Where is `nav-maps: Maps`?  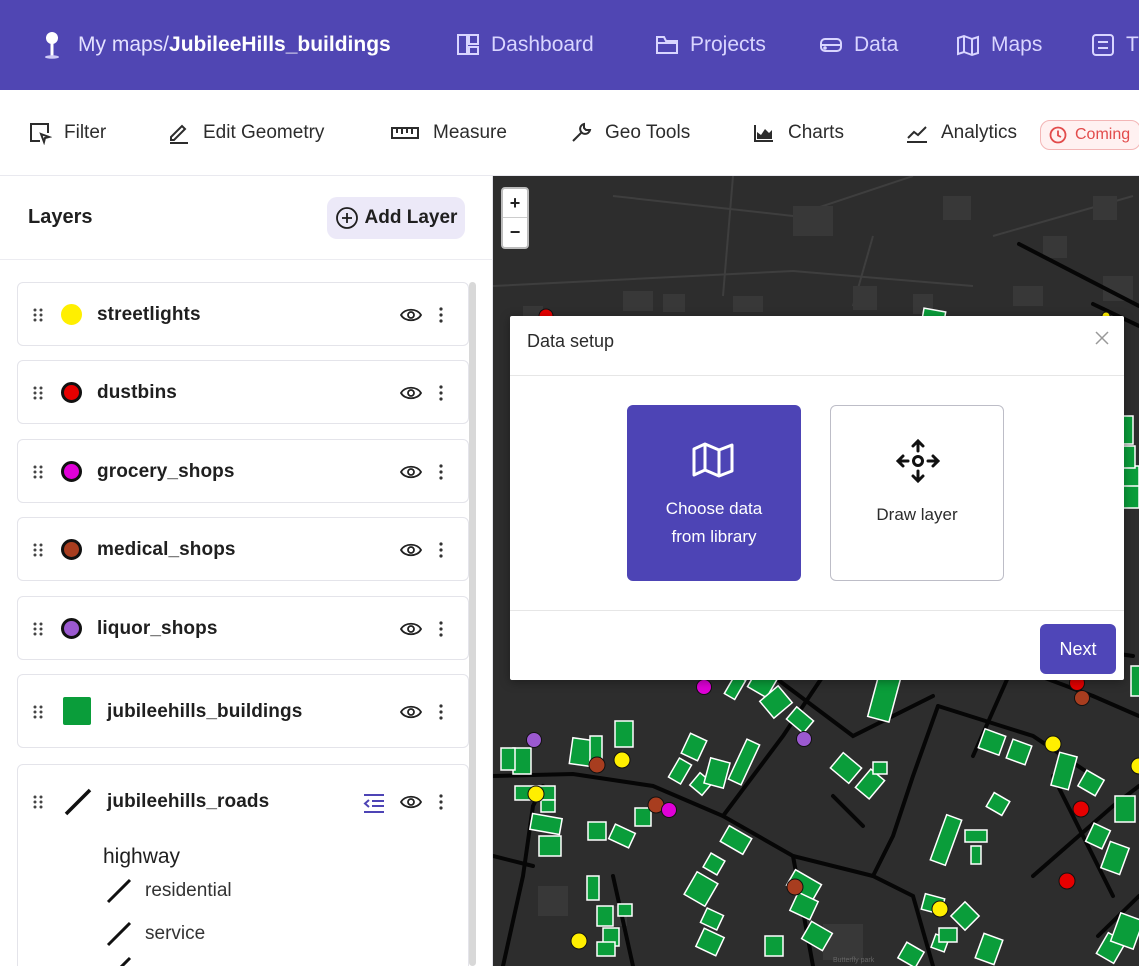 nav-maps: Maps is located at coordinates (998, 45).